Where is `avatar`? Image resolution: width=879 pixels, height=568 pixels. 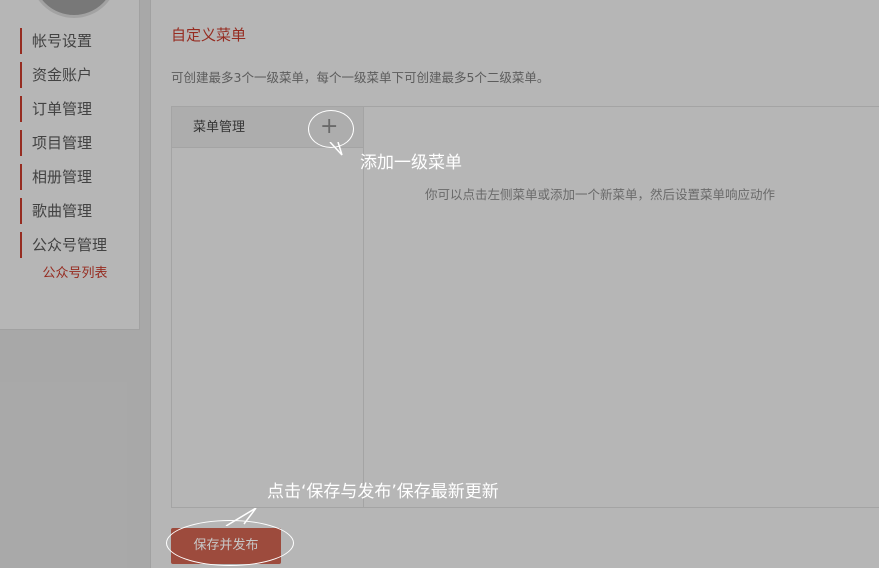
avatar is located at coordinates (74, 9).